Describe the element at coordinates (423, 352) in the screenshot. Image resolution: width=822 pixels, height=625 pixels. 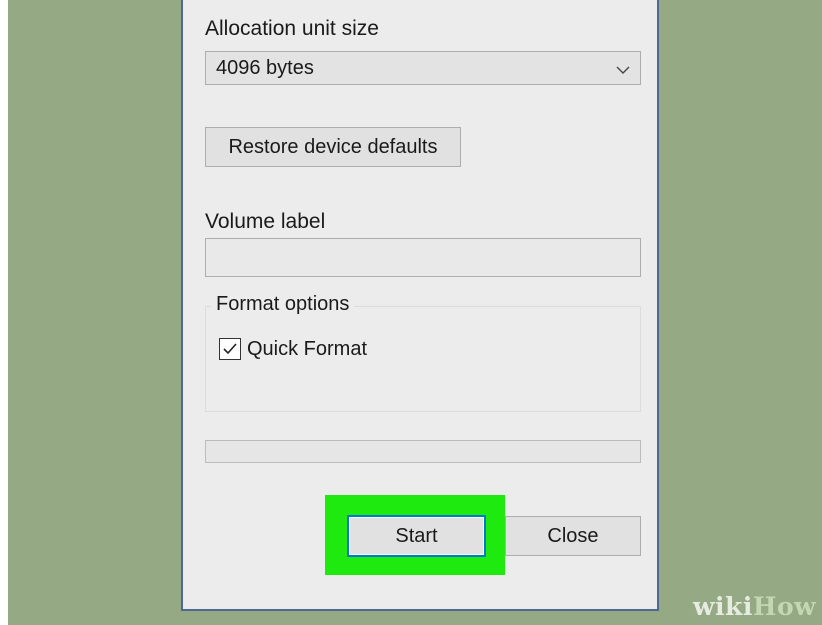
I see `format-options-group: Format options Quick Format` at that location.